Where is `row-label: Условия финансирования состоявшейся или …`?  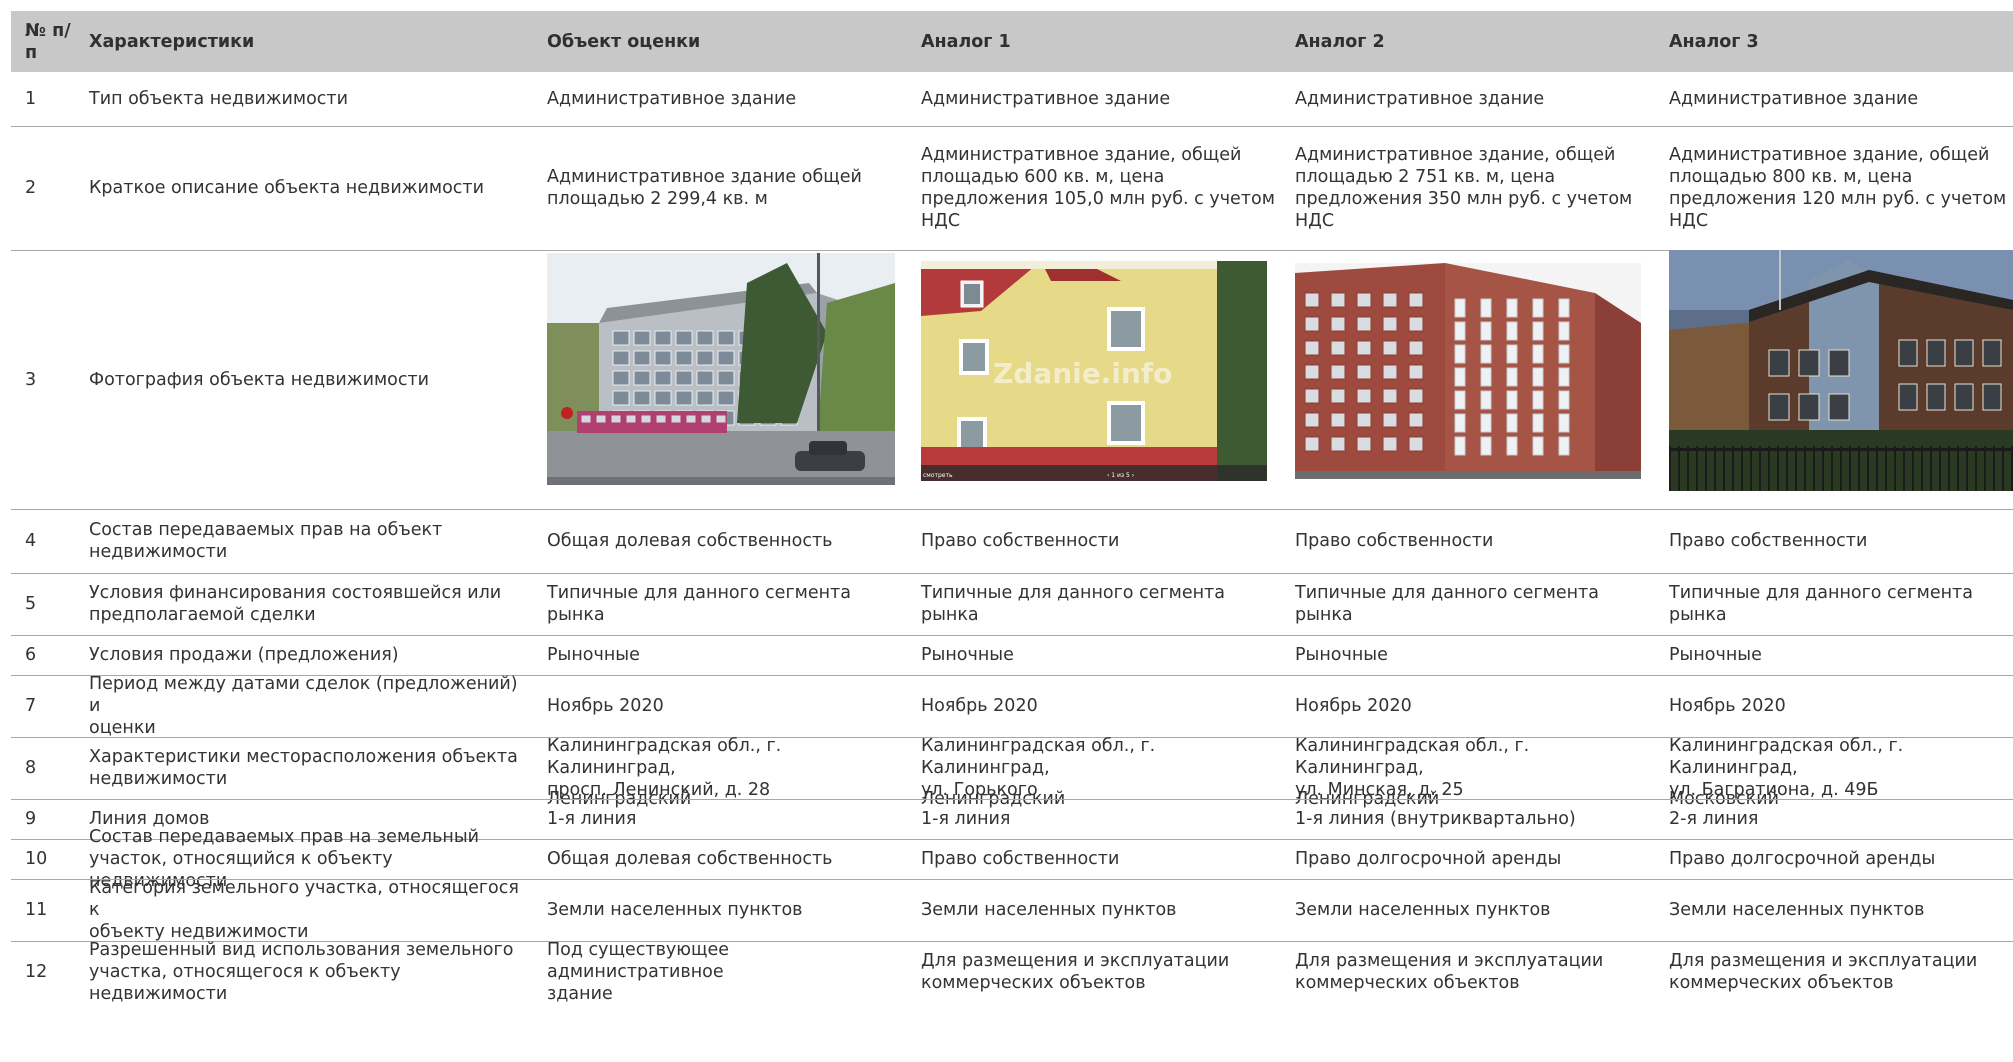
row-label: Условия финансирования состоявшейся или … is located at coordinates (295, 604).